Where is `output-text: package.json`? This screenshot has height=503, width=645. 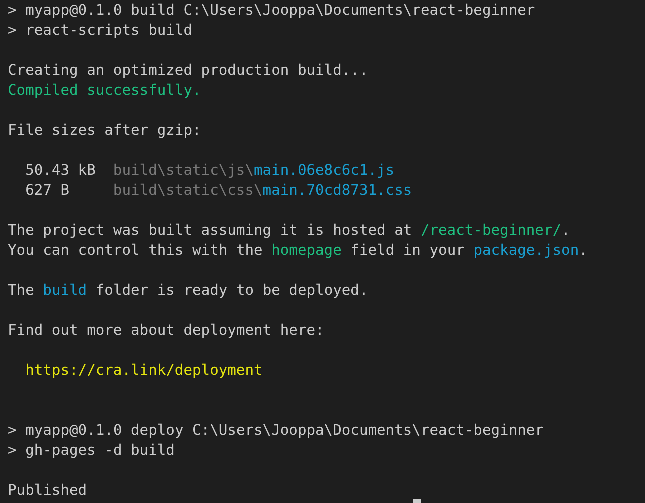 output-text: package.json is located at coordinates (527, 251).